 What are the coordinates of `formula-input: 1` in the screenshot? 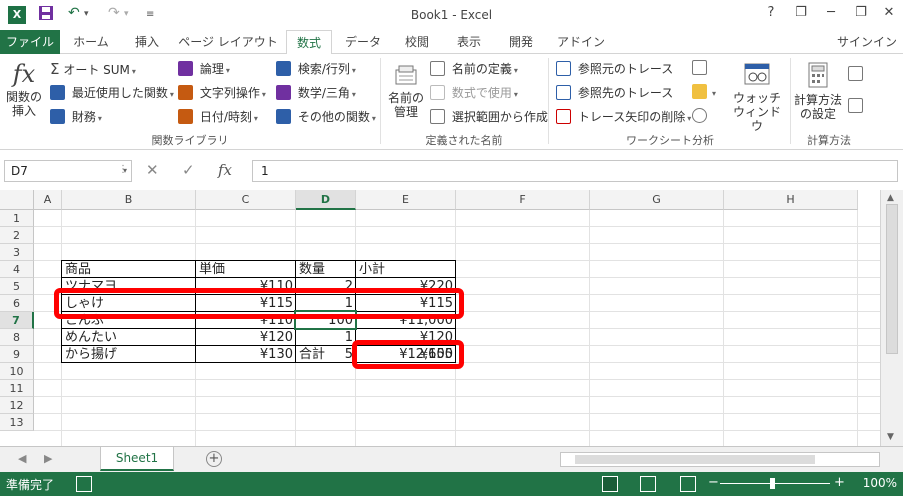 It's located at (575, 171).